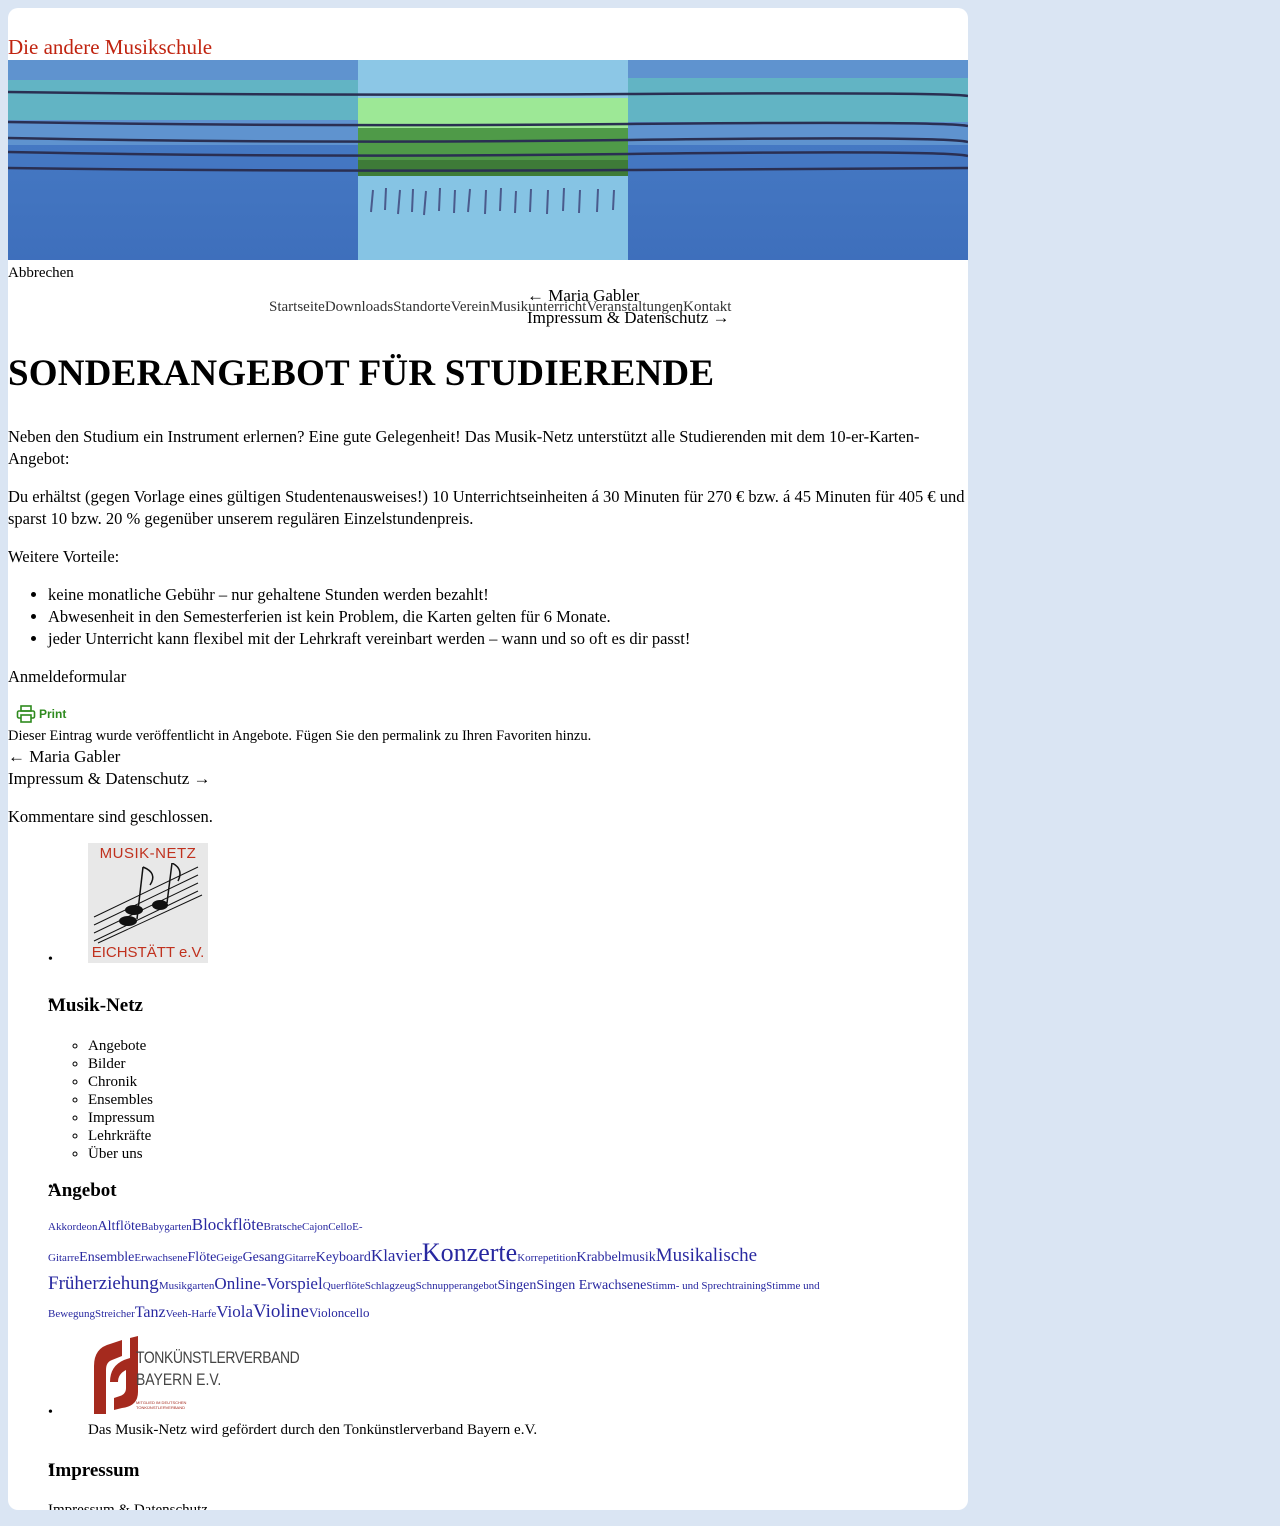 The height and width of the screenshot is (1526, 1280). Describe the element at coordinates (343, 1257) in the screenshot. I see `tag-link: Keyboard` at that location.